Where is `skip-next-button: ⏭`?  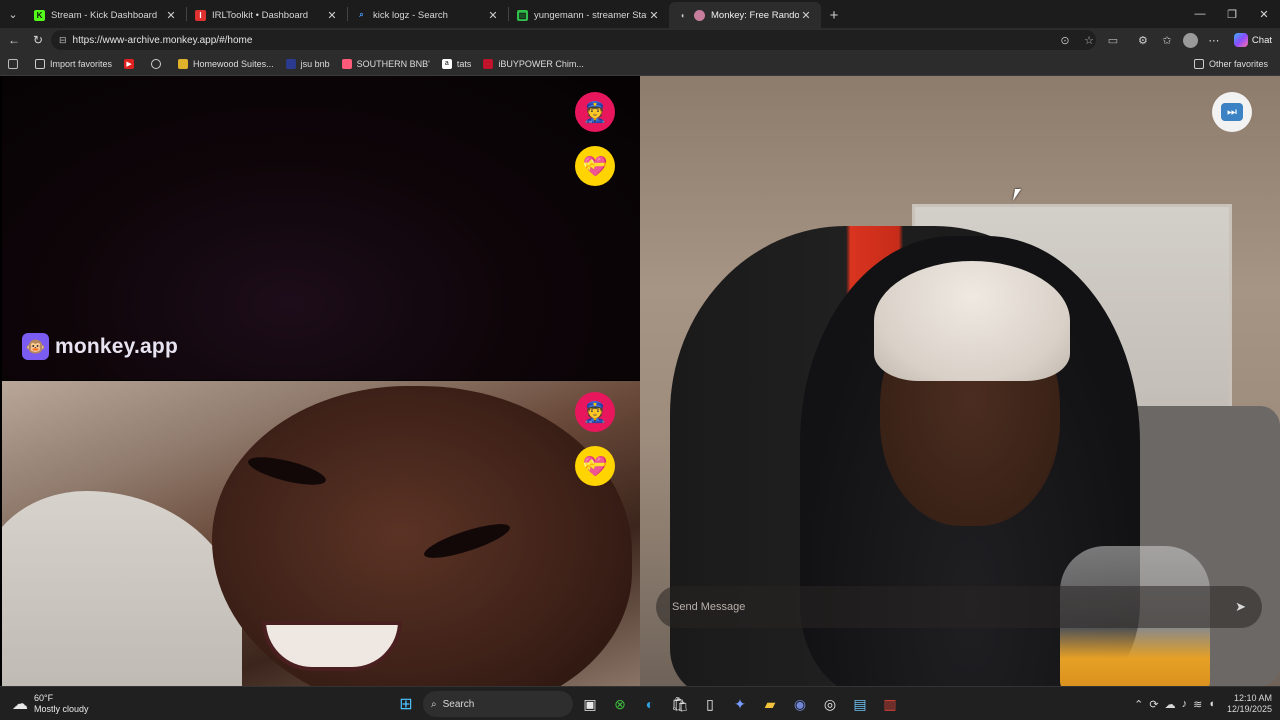 skip-next-button: ⏭ is located at coordinates (1232, 112).